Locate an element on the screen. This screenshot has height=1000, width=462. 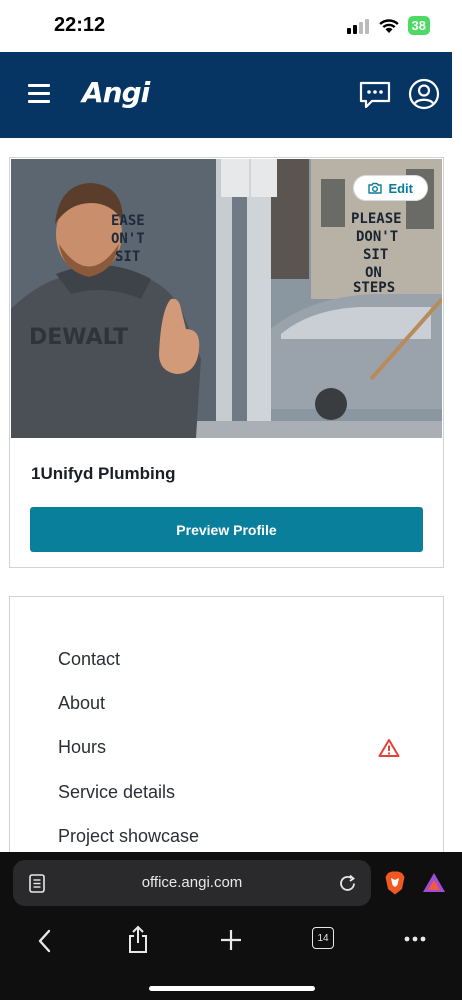
preview-profile-button: Preview Profile is located at coordinates (226, 529).